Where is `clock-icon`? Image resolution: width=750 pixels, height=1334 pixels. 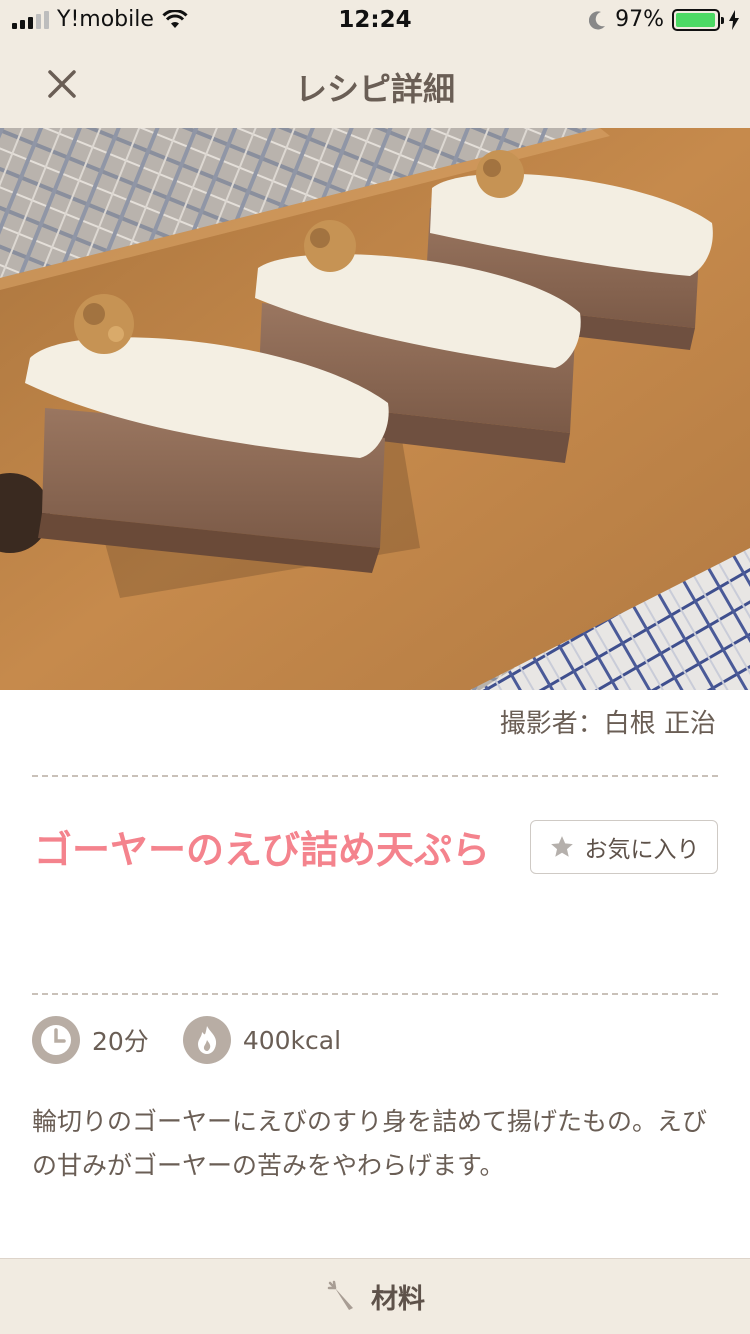 clock-icon is located at coordinates (56, 1040).